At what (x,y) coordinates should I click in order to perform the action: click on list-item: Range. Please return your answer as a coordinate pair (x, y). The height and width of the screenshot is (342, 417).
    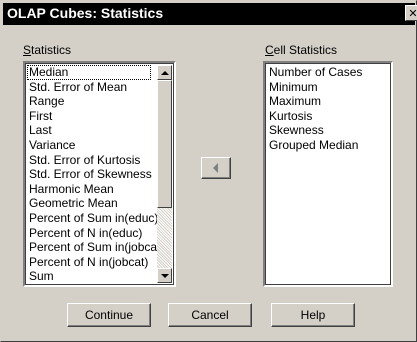
    Looking at the image, I should click on (92, 101).